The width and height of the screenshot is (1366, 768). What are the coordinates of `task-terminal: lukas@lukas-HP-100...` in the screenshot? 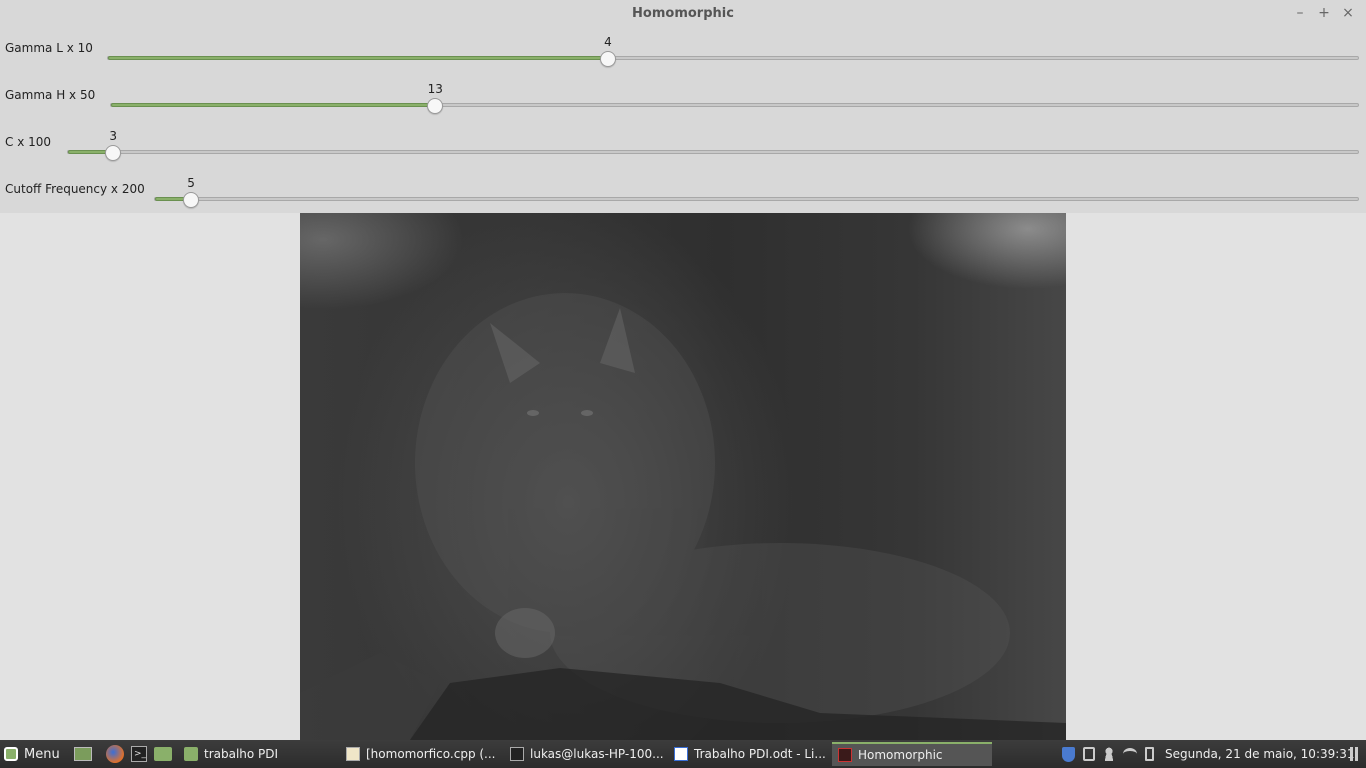 It's located at (584, 754).